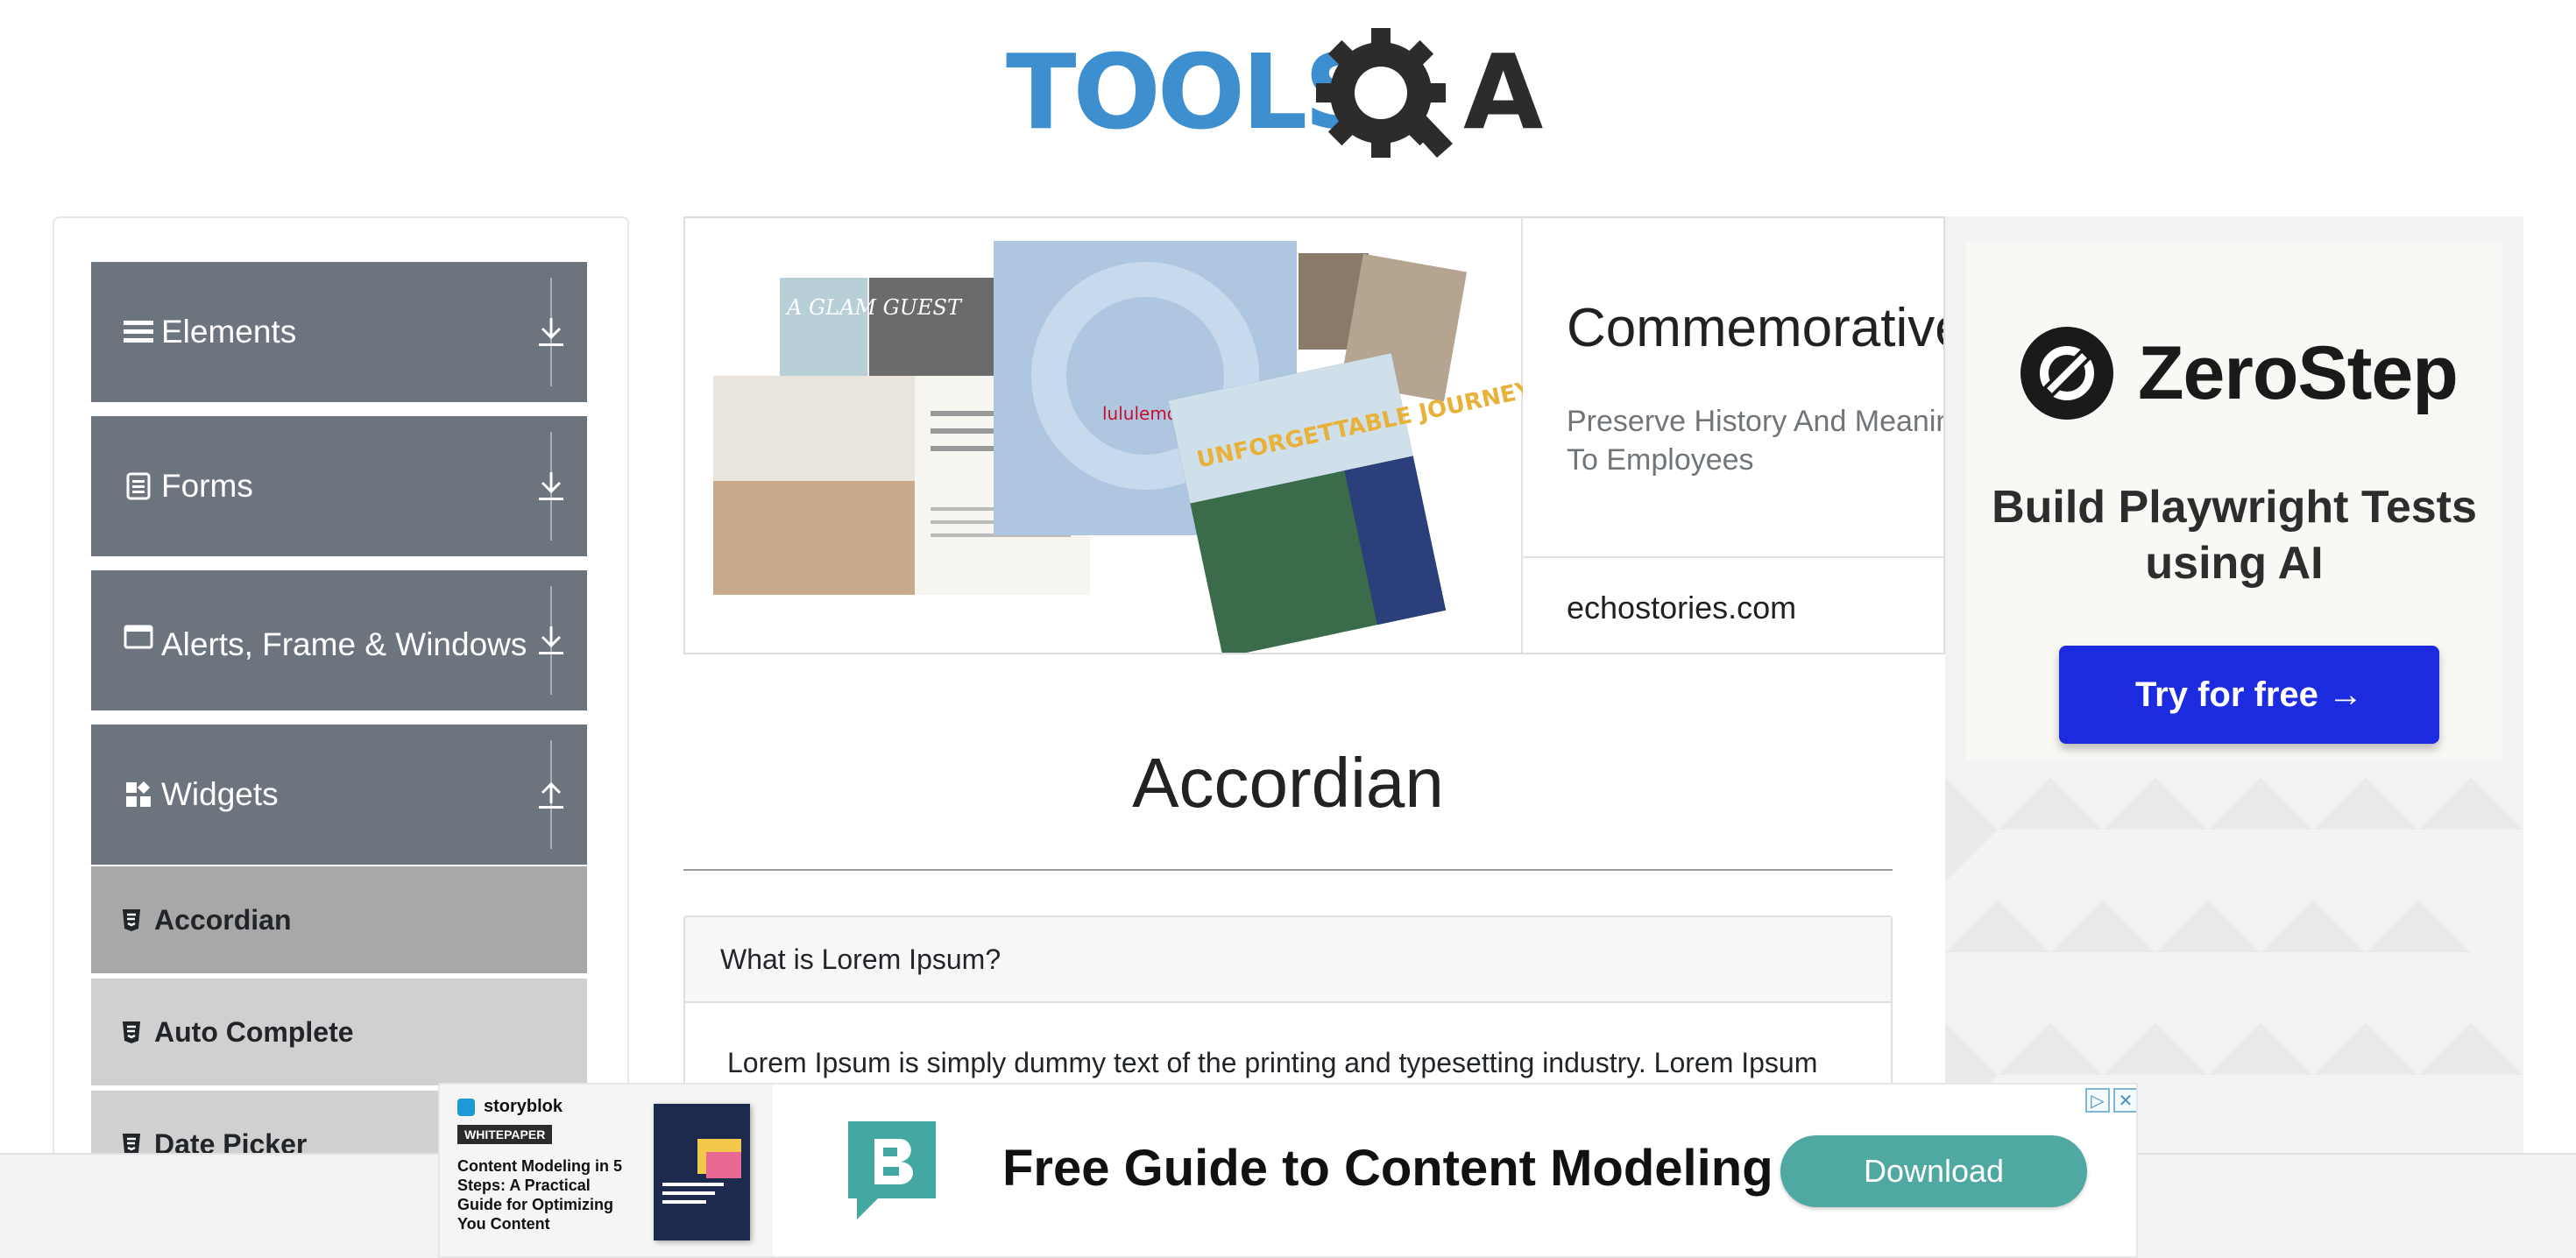 The width and height of the screenshot is (2576, 1258). I want to click on page-title: Accordian, so click(1288, 783).